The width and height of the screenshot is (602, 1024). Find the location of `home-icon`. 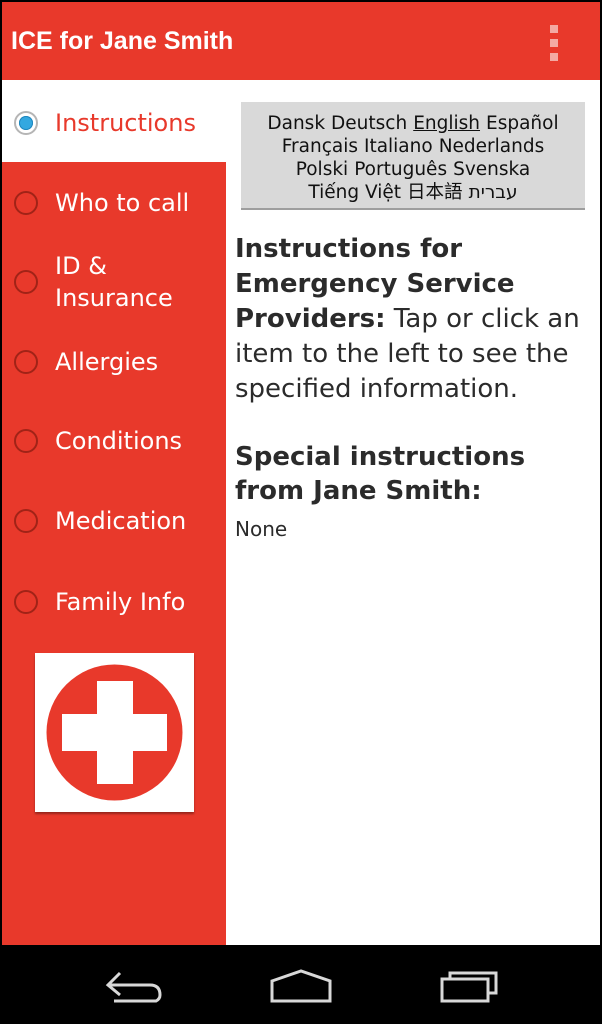

home-icon is located at coordinates (301, 986).